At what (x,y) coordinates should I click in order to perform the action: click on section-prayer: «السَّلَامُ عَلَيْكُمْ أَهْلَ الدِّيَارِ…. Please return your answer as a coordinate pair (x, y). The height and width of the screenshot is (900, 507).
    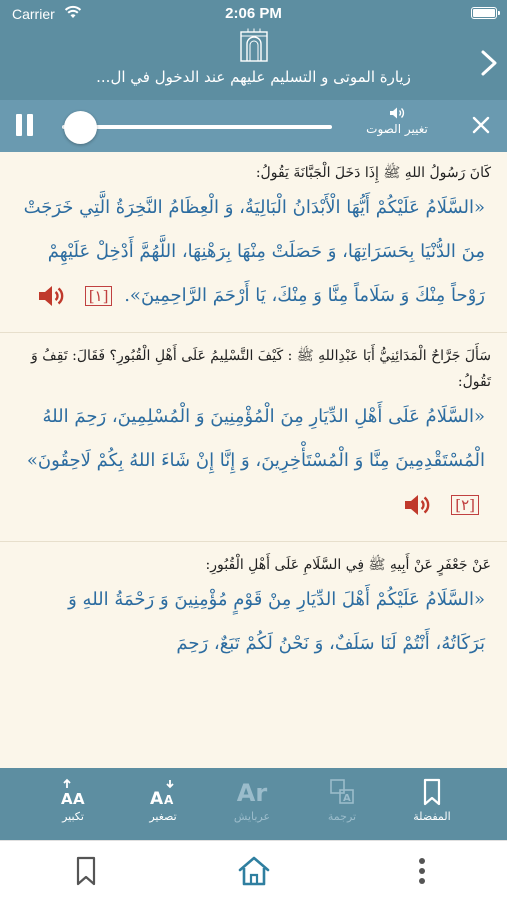
    Looking at the image, I should click on (253, 622).